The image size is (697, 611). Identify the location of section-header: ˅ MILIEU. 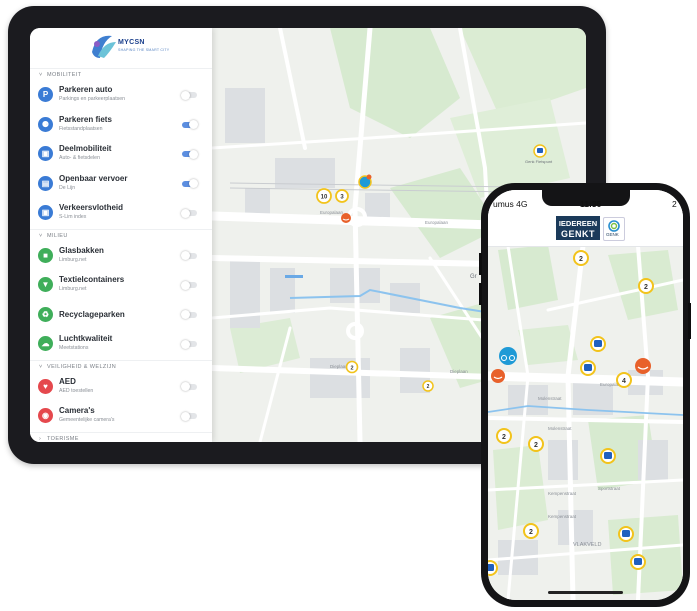
(121, 235).